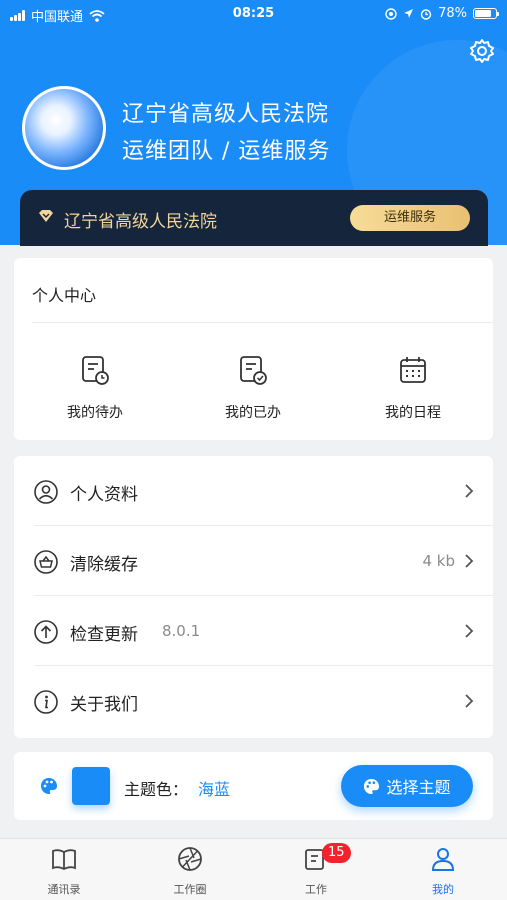 This screenshot has height=900, width=507. Describe the element at coordinates (438, 561) in the screenshot. I see `cache-size: 4 kb` at that location.